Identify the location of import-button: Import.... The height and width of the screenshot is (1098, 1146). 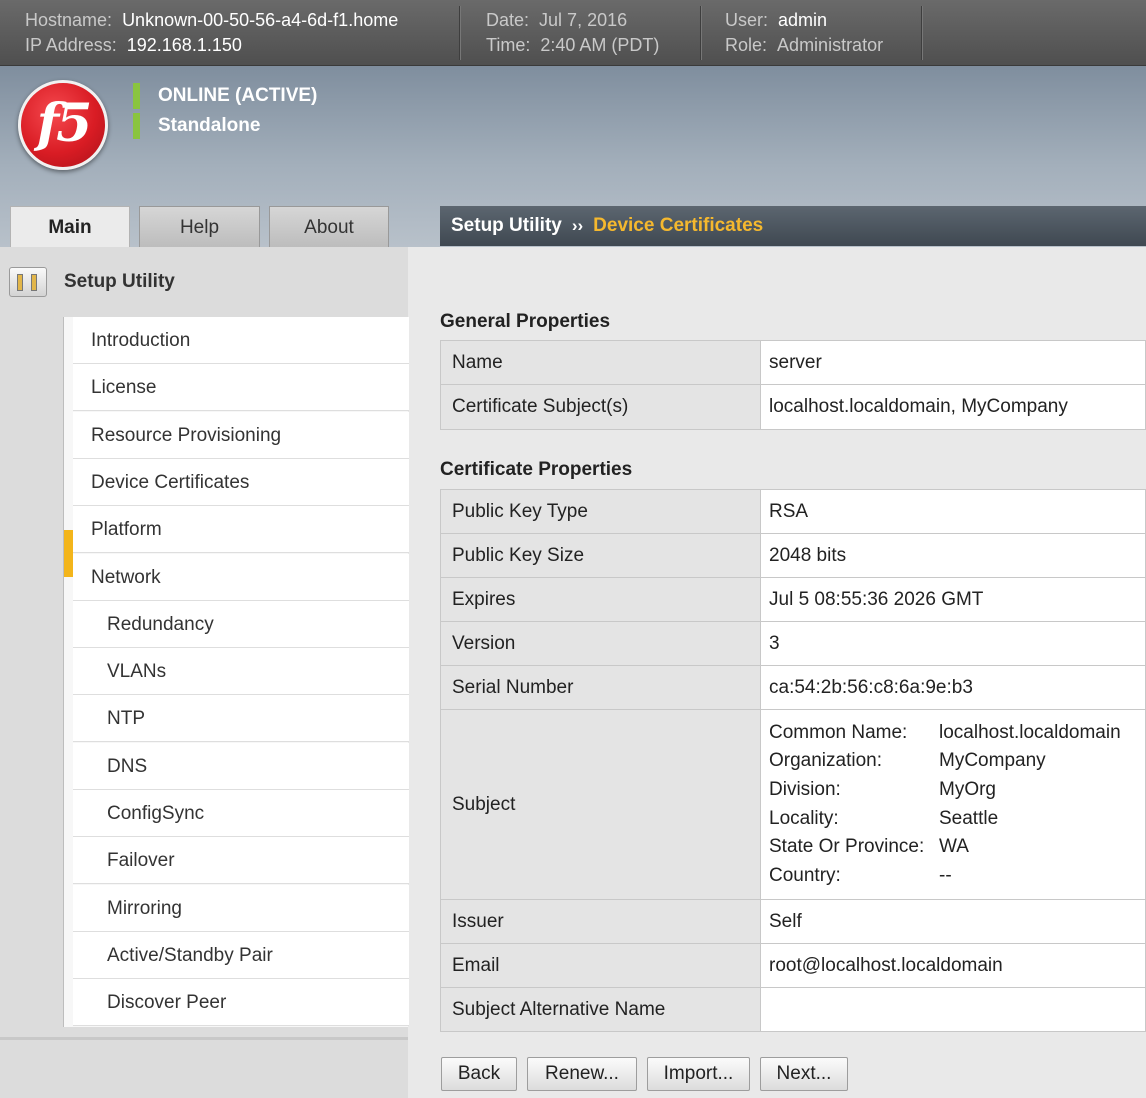
(698, 1074).